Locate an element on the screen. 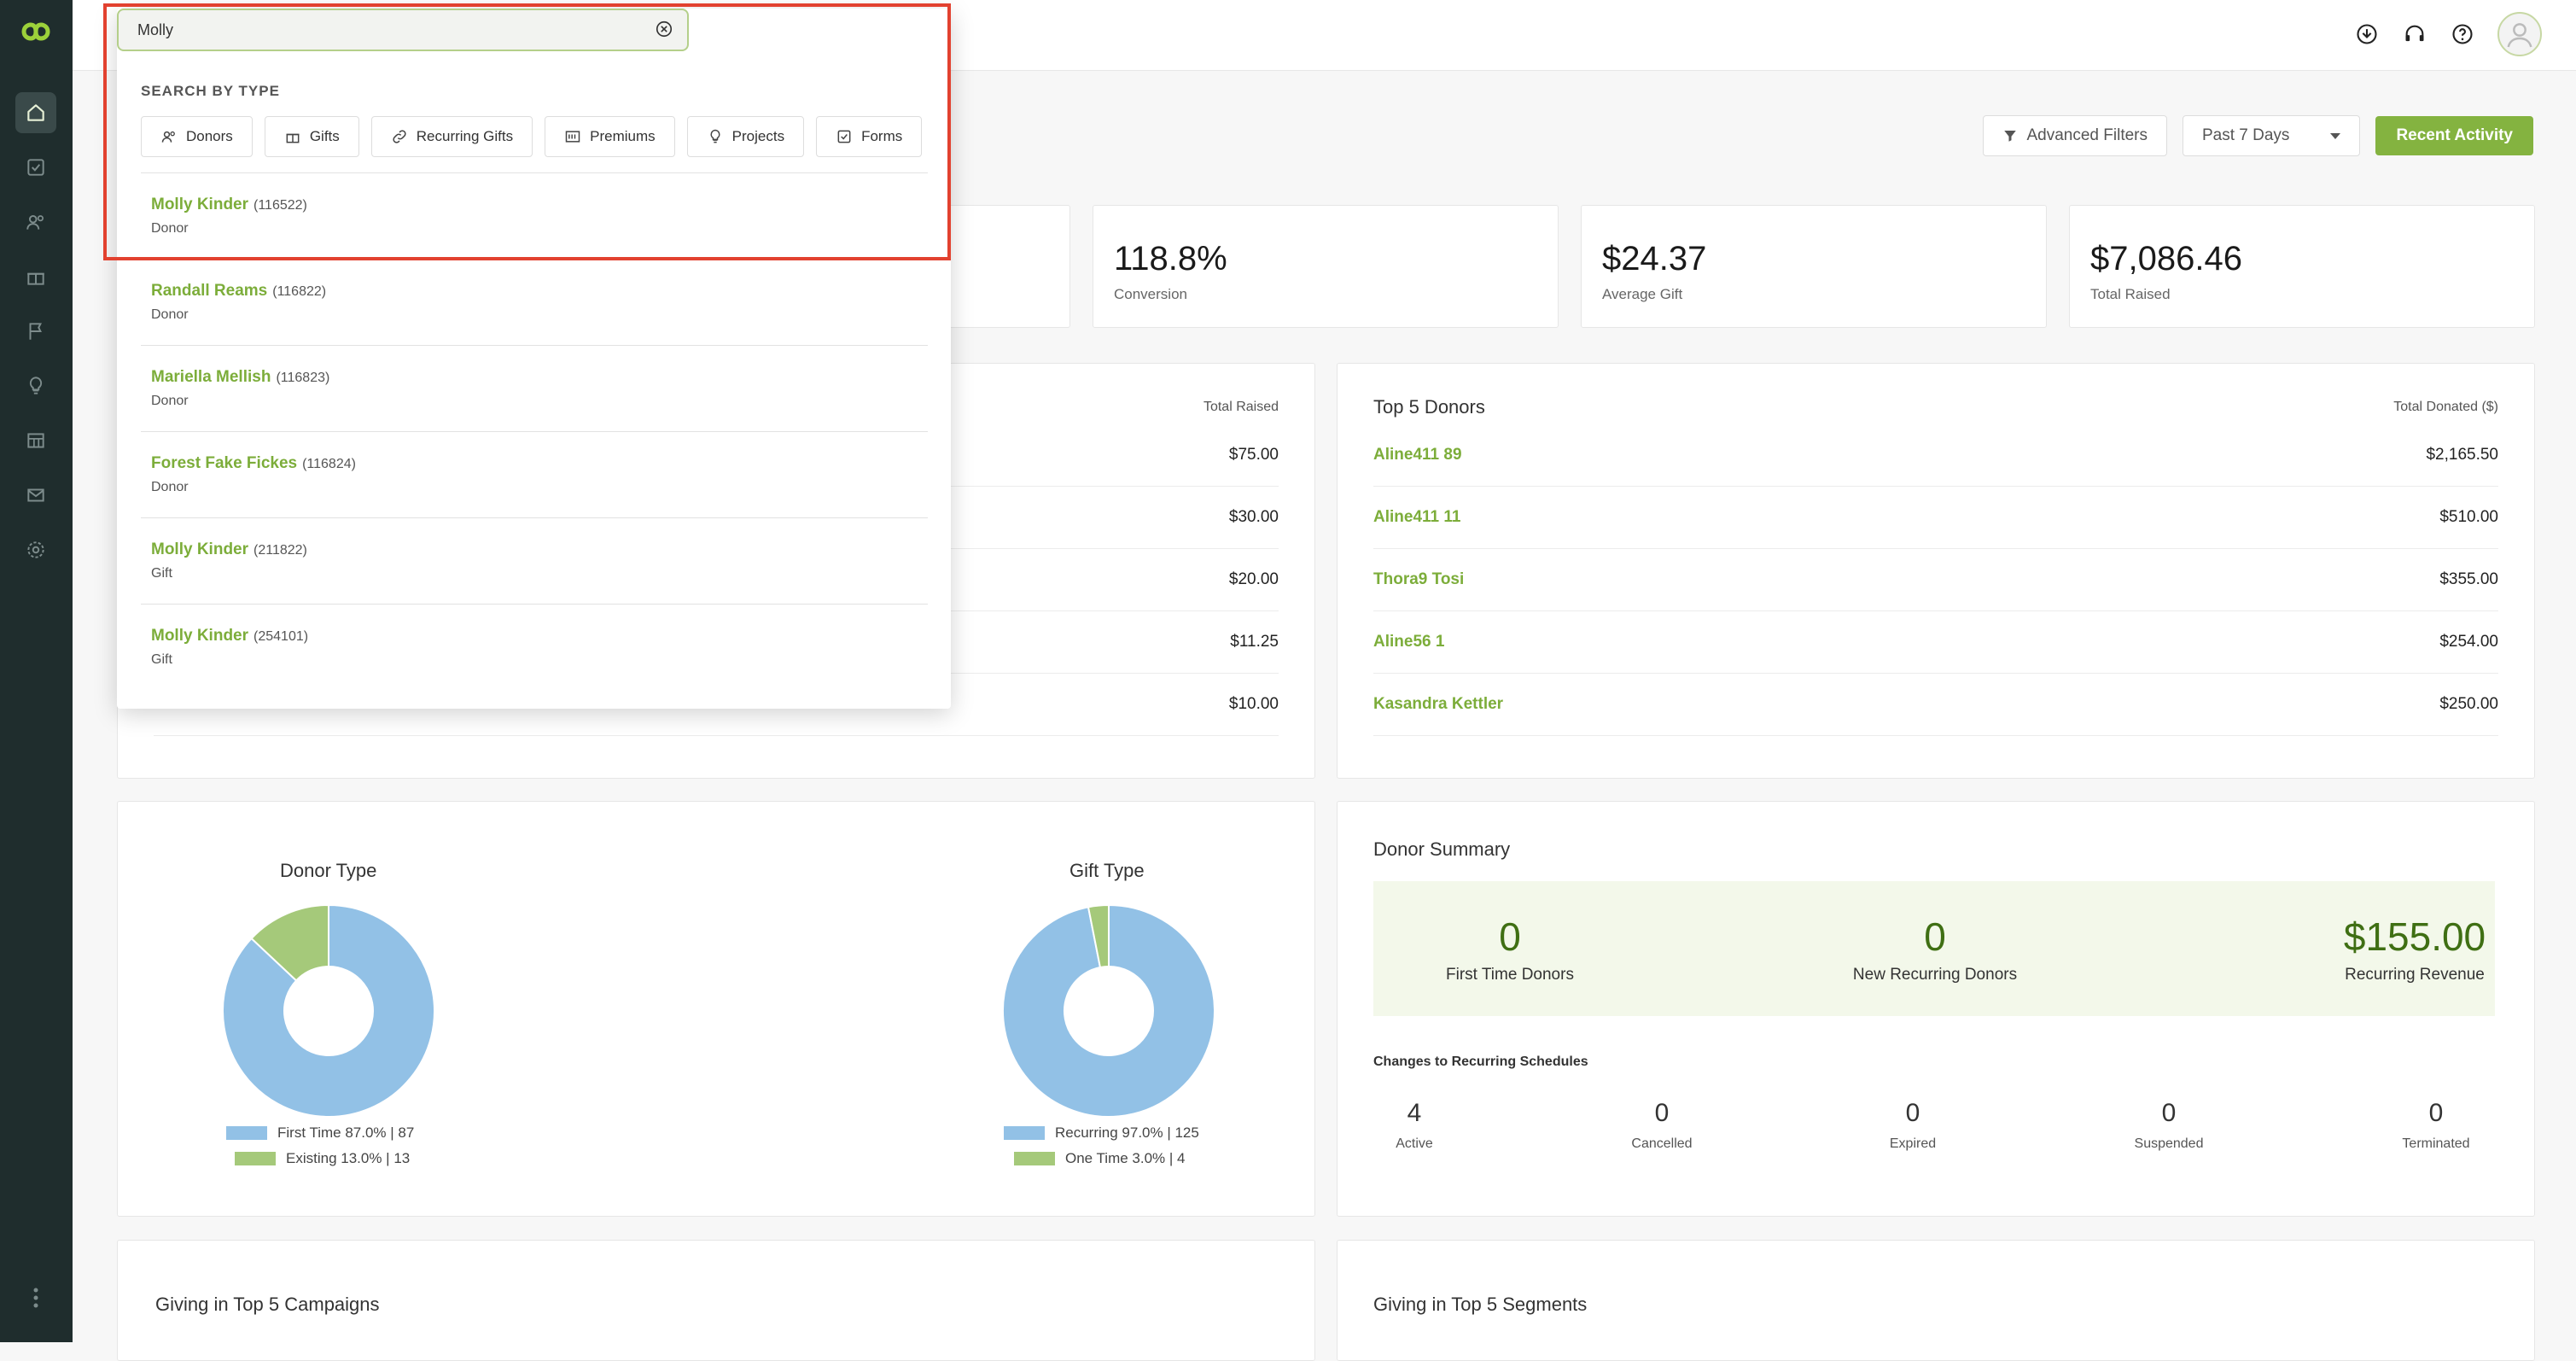 This screenshot has height=1361, width=2576. legend-item: One Time 3.0% | 4 is located at coordinates (1099, 1158).